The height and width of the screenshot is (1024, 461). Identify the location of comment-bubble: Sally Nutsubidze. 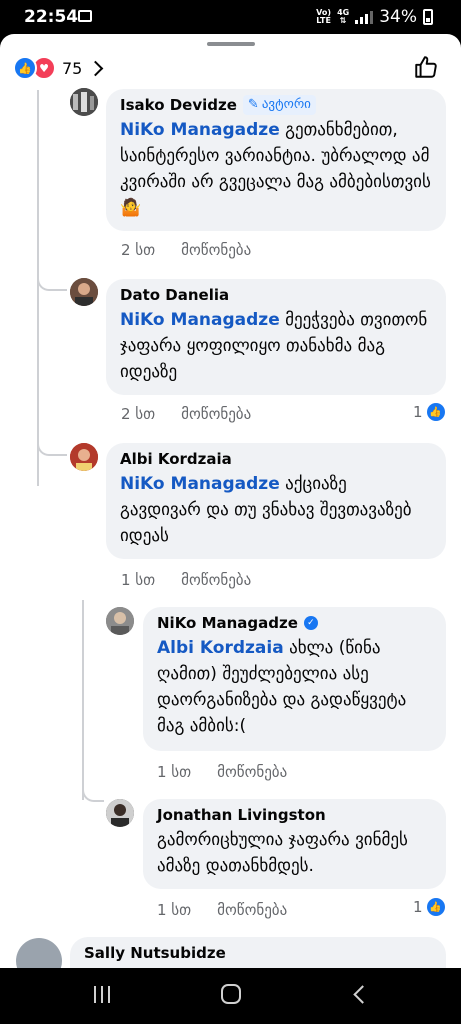
(258, 952).